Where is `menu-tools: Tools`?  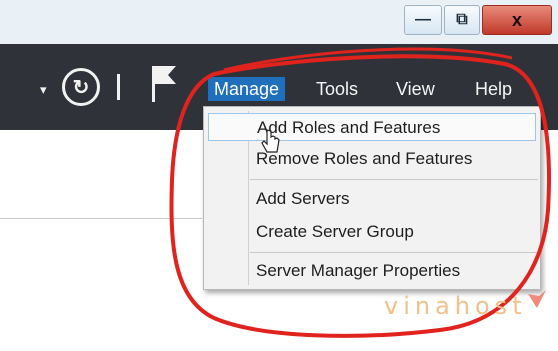
menu-tools: Tools is located at coordinates (337, 89).